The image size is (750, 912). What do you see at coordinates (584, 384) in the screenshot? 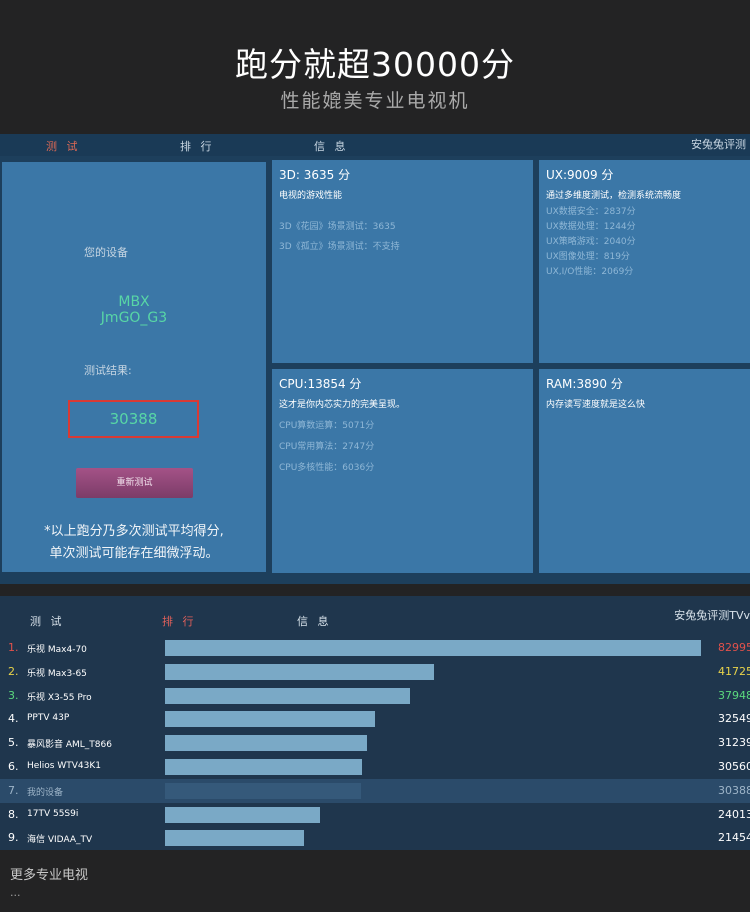
I see `panel-ram-title: RAM:3890 分` at bounding box center [584, 384].